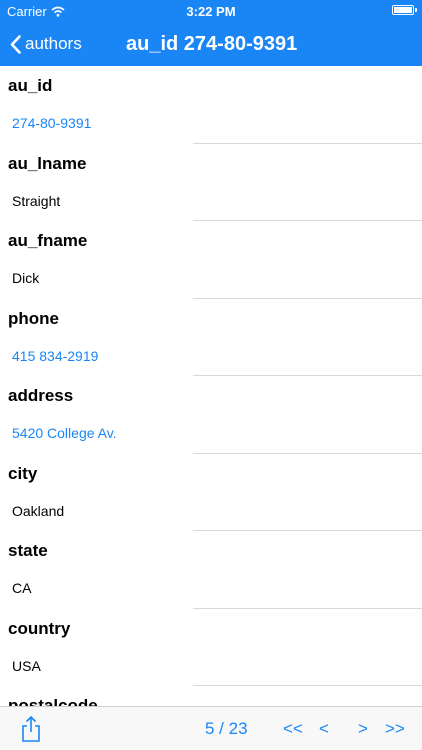  I want to click on back-button: authors, so click(46, 44).